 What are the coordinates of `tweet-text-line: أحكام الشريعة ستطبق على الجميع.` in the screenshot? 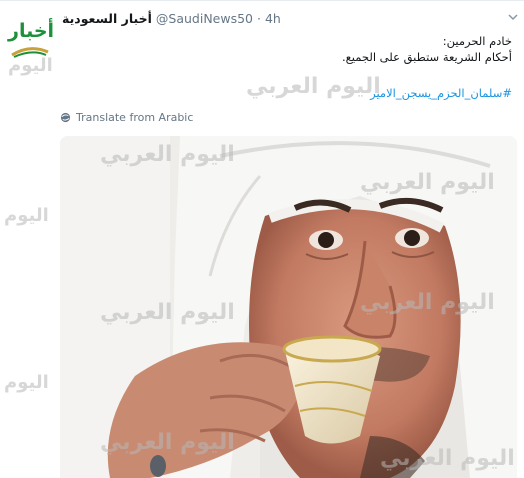 It's located at (427, 57).